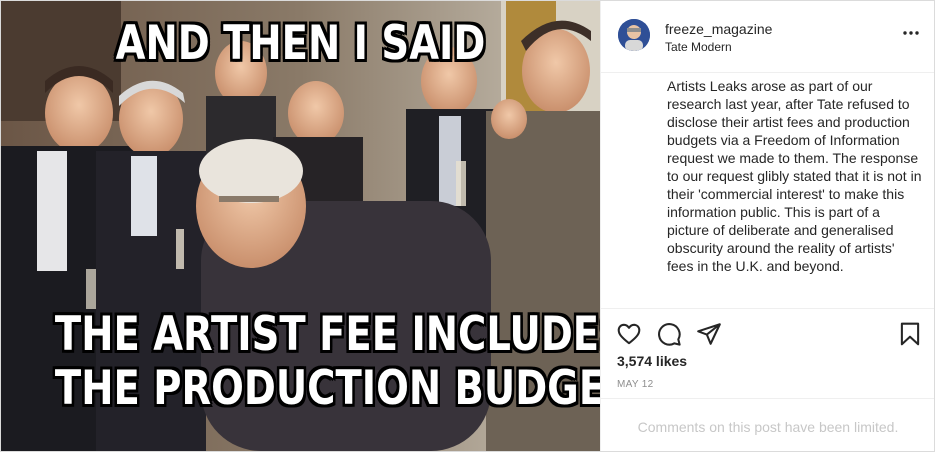  What do you see at coordinates (629, 334) in the screenshot?
I see `heart-icon` at bounding box center [629, 334].